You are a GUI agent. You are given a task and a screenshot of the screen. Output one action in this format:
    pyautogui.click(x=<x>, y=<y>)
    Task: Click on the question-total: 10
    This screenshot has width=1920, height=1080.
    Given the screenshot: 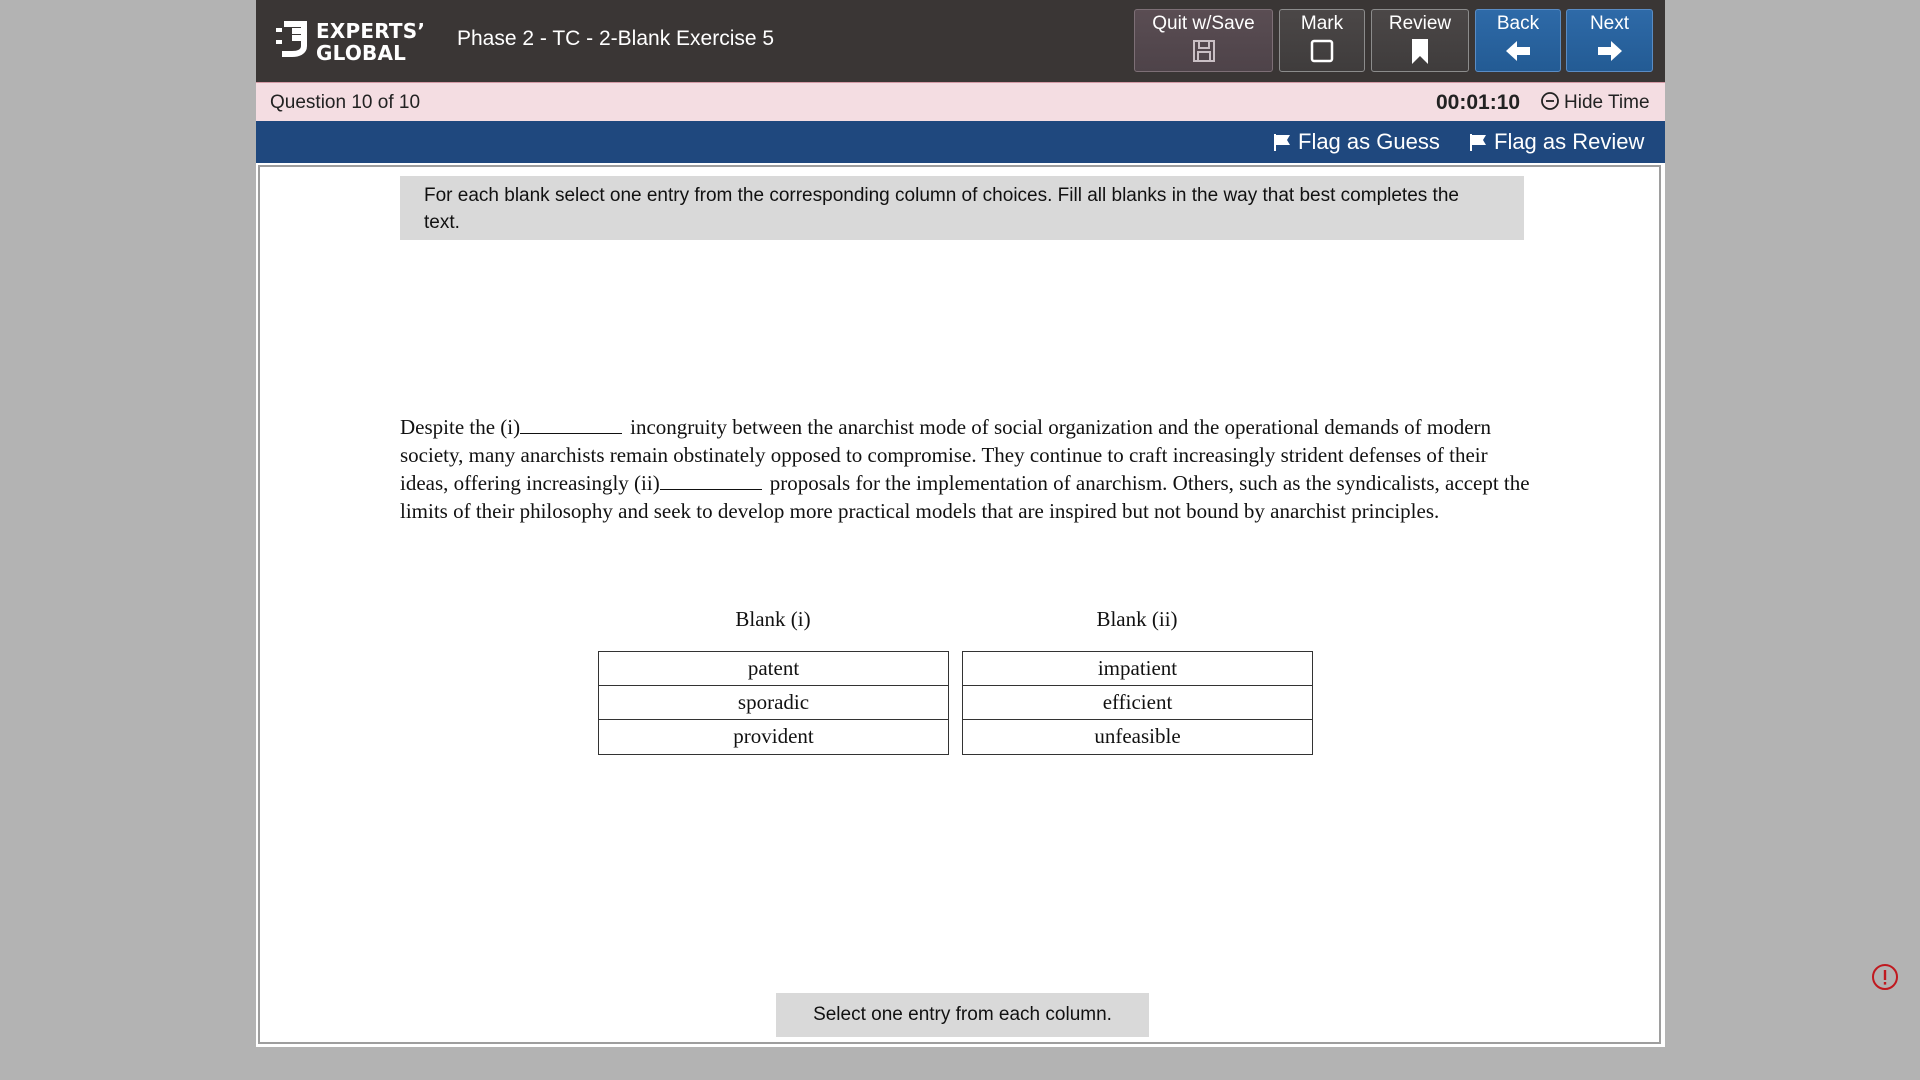 What is the action you would take?
    pyautogui.click(x=409, y=102)
    